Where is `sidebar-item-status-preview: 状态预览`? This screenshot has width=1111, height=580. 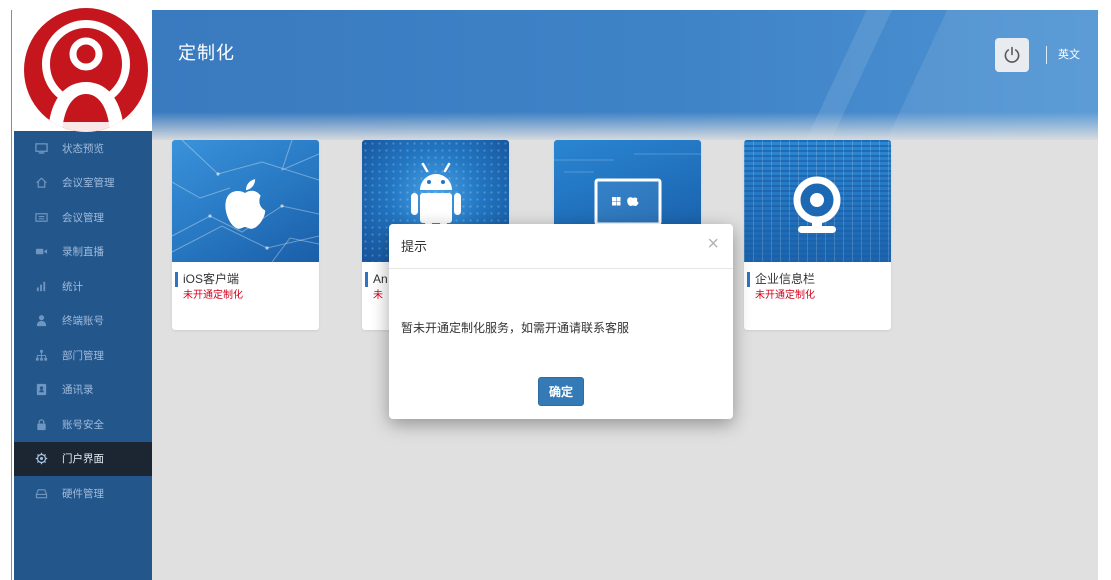
sidebar-item-status-preview: 状态预览 is located at coordinates (83, 148).